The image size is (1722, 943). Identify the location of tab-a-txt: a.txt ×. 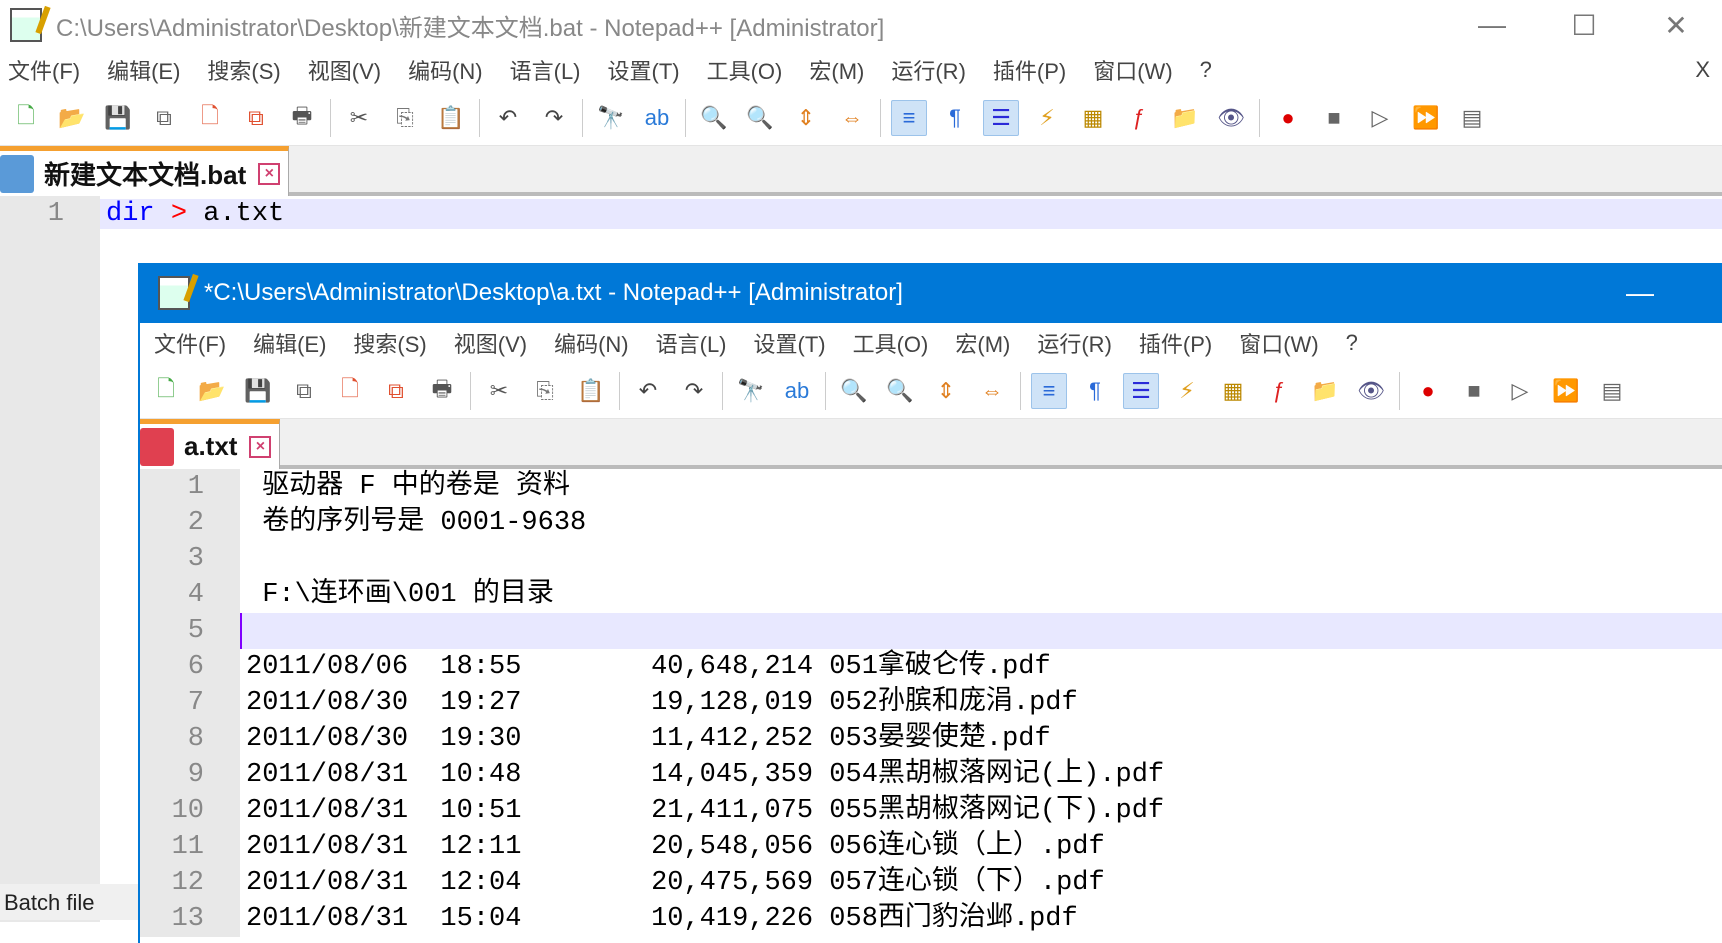
(210, 444).